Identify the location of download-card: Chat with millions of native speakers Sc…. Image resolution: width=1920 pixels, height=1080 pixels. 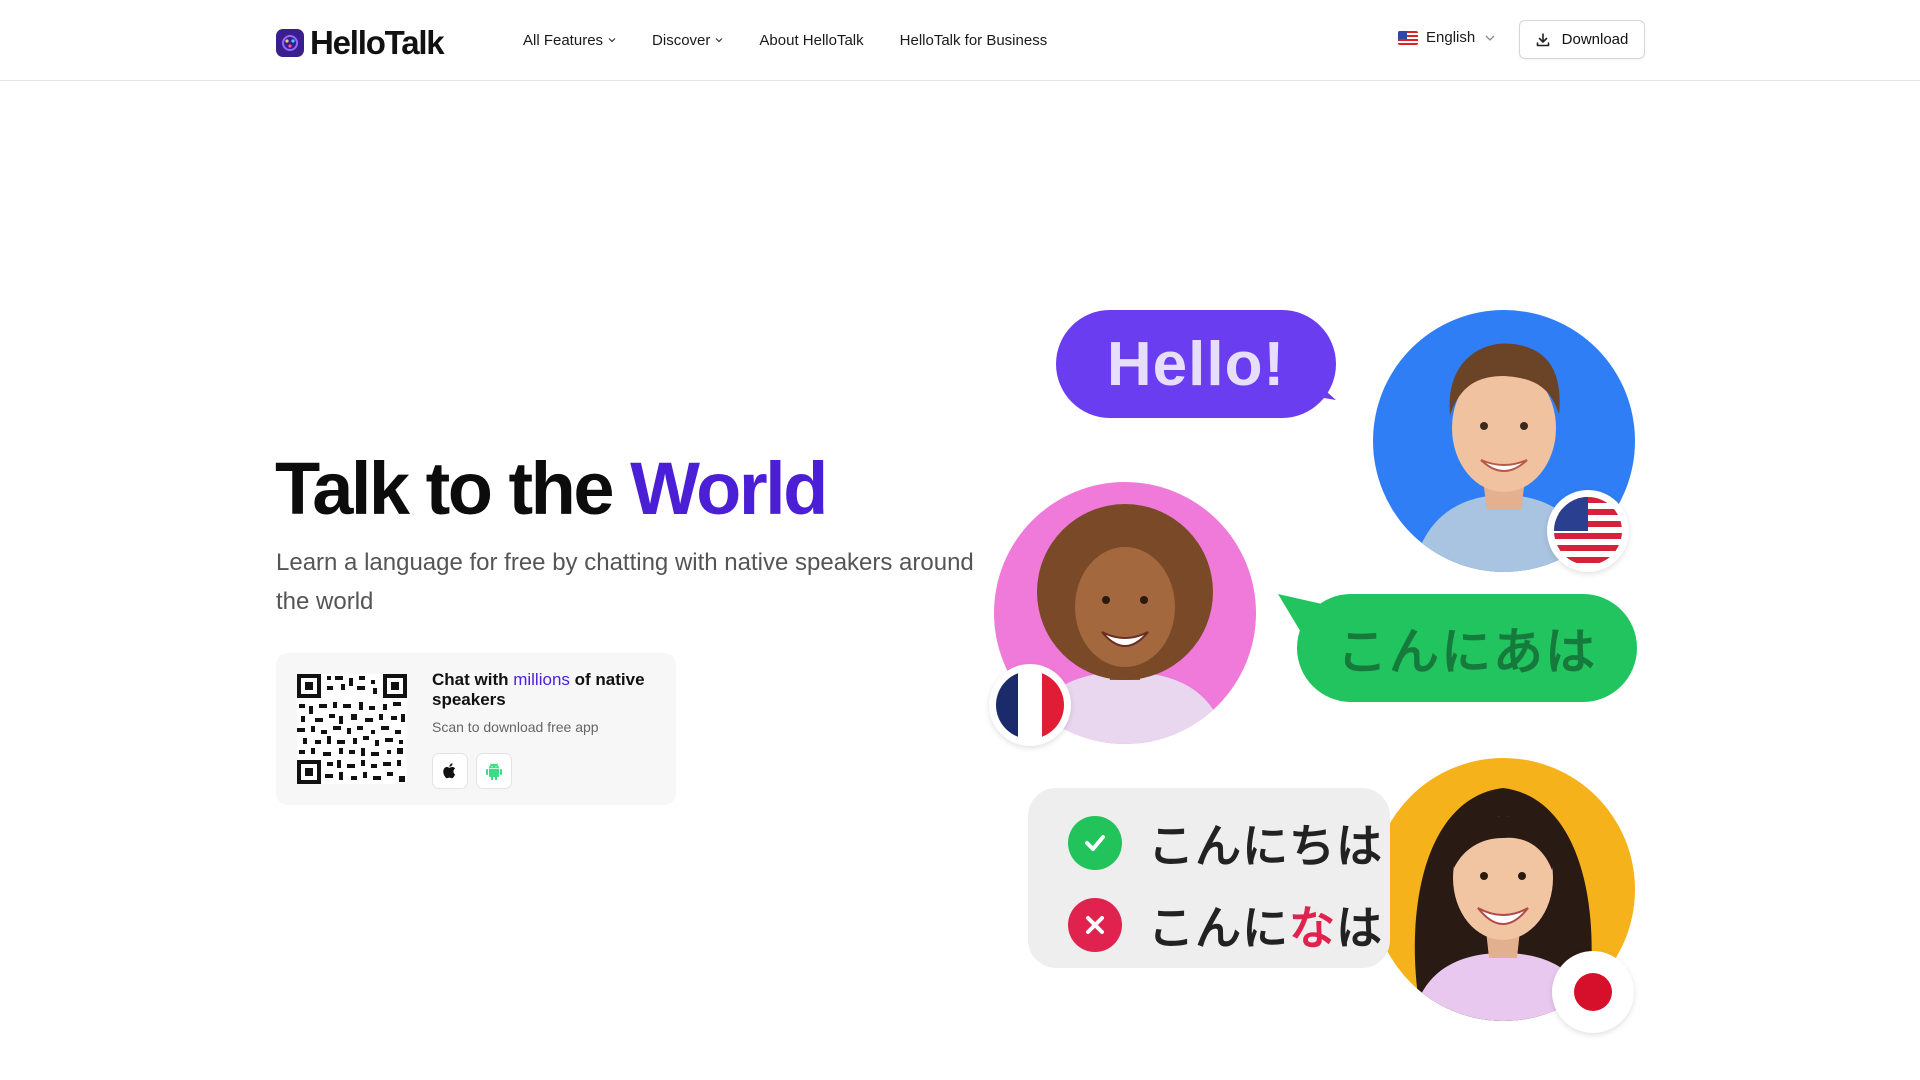
(476, 729).